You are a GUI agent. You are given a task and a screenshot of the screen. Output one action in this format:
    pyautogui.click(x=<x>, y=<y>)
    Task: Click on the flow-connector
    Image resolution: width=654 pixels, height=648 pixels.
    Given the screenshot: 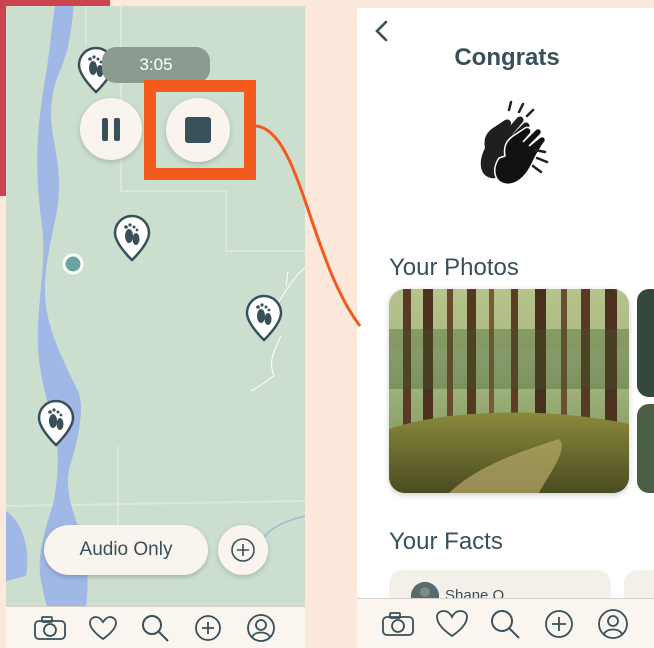 What is the action you would take?
    pyautogui.click(x=308, y=225)
    